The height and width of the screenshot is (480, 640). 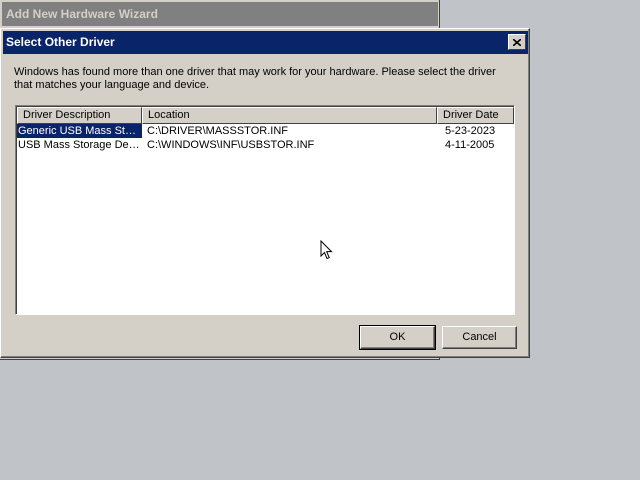 What do you see at coordinates (60, 42) in the screenshot?
I see `dialog-title: Select Other Driver` at bounding box center [60, 42].